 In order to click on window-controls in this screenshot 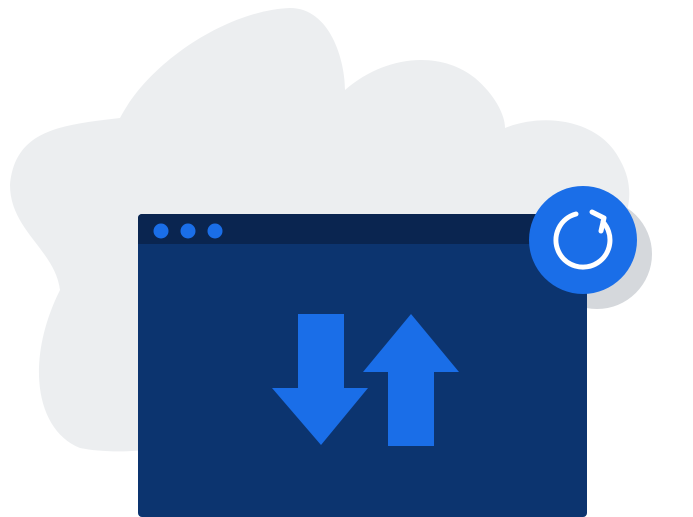, I will do `click(188, 231)`.